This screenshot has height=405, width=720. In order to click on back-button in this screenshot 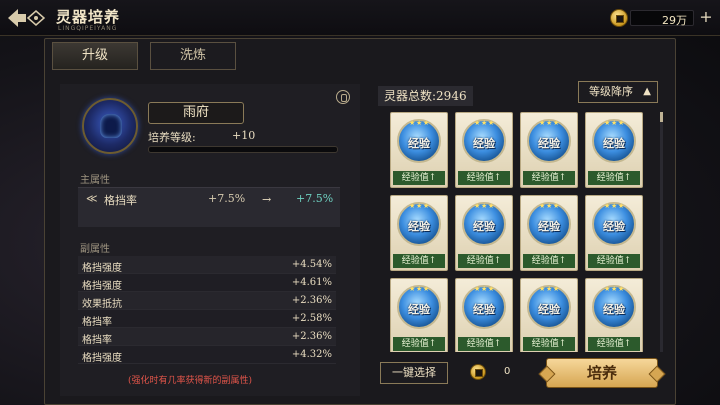, I will do `click(26, 18)`.